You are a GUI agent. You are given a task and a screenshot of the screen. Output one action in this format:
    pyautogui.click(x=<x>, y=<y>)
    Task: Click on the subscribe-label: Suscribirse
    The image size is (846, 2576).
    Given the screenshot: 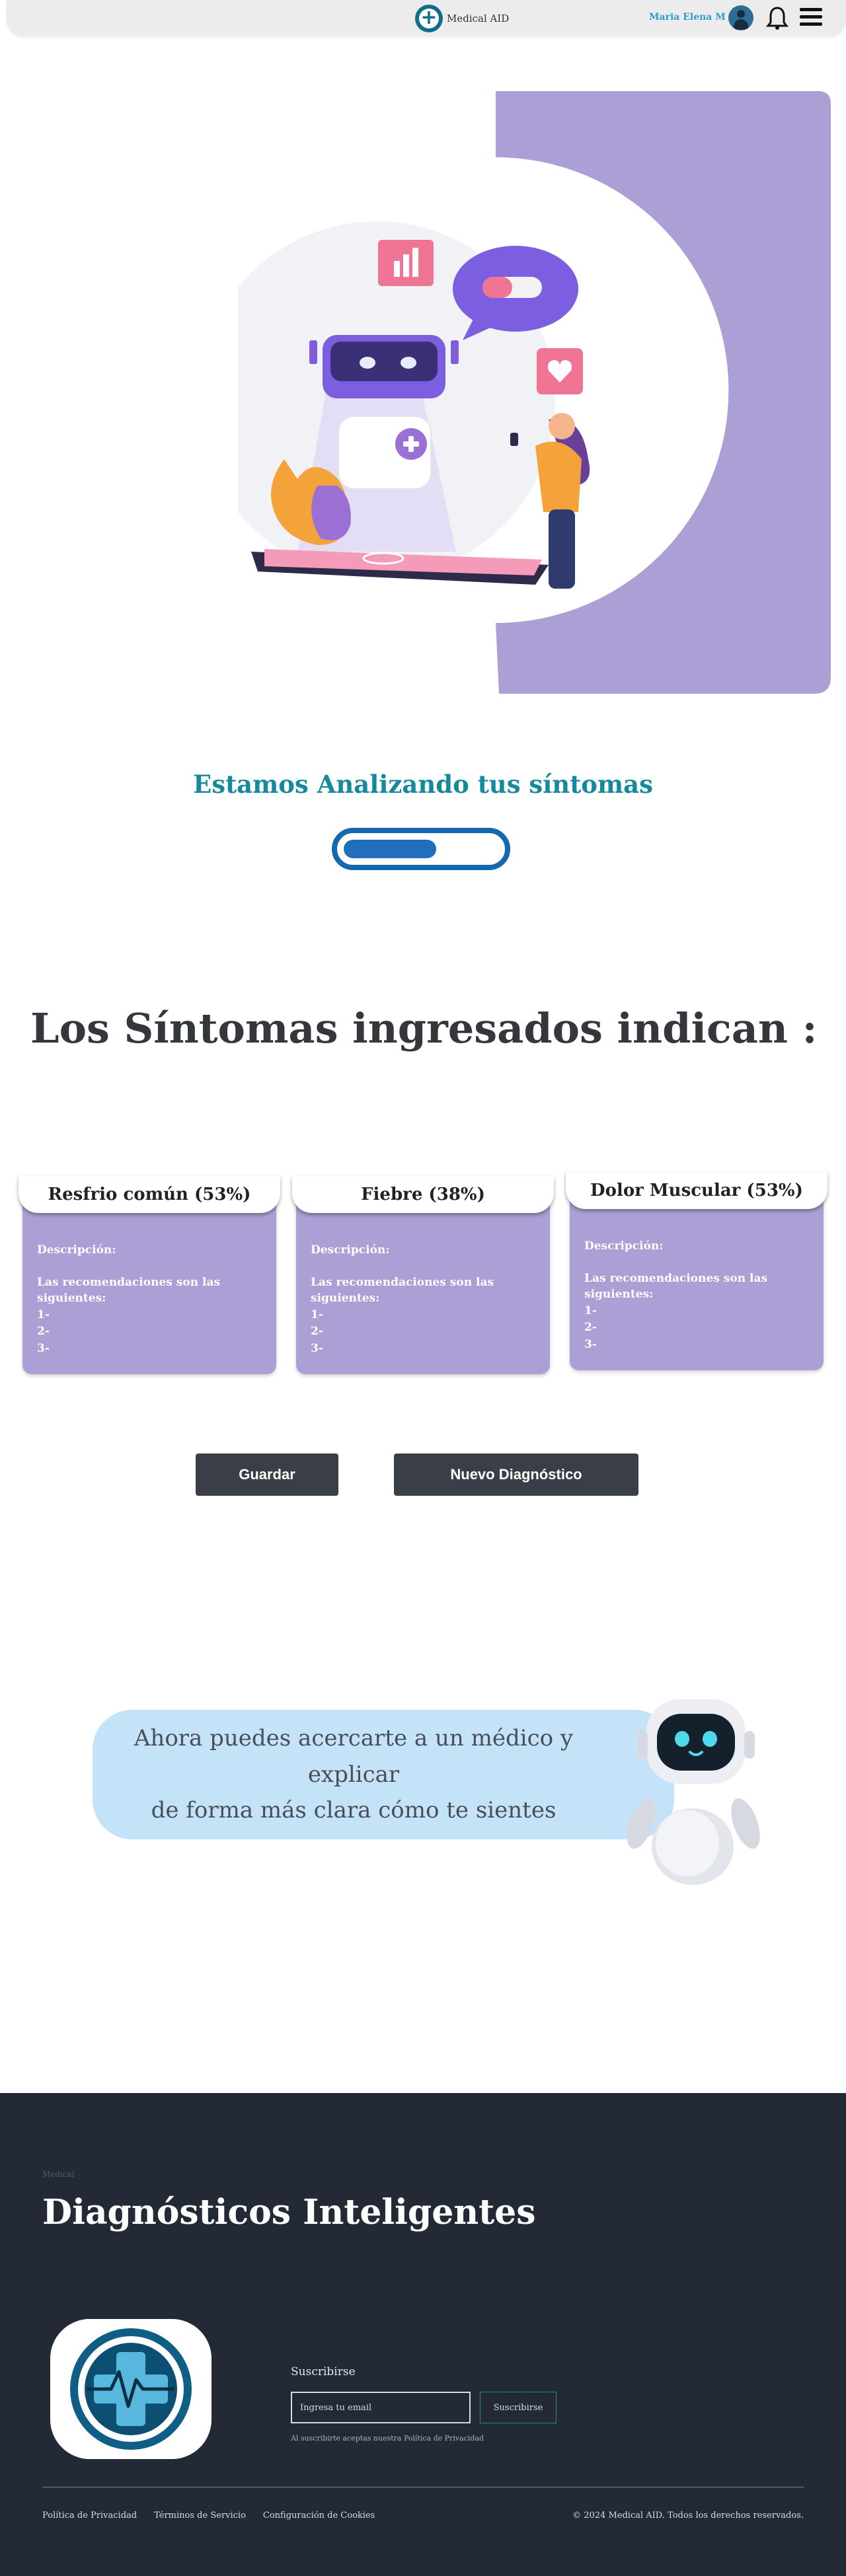 What is the action you would take?
    pyautogui.click(x=323, y=2371)
    